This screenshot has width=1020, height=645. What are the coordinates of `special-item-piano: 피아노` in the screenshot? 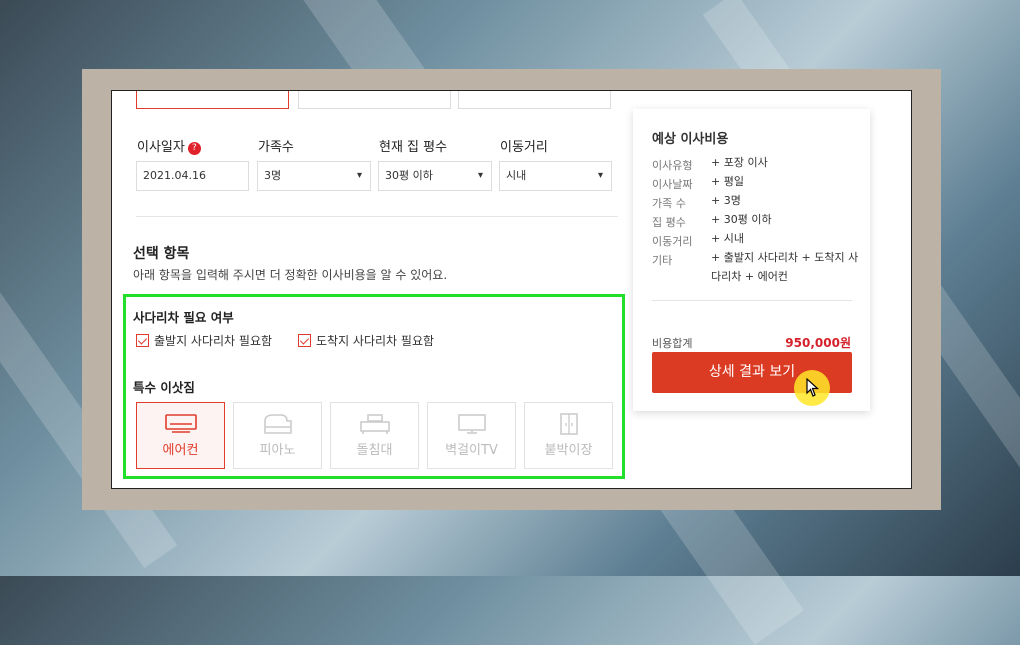 It's located at (277, 435).